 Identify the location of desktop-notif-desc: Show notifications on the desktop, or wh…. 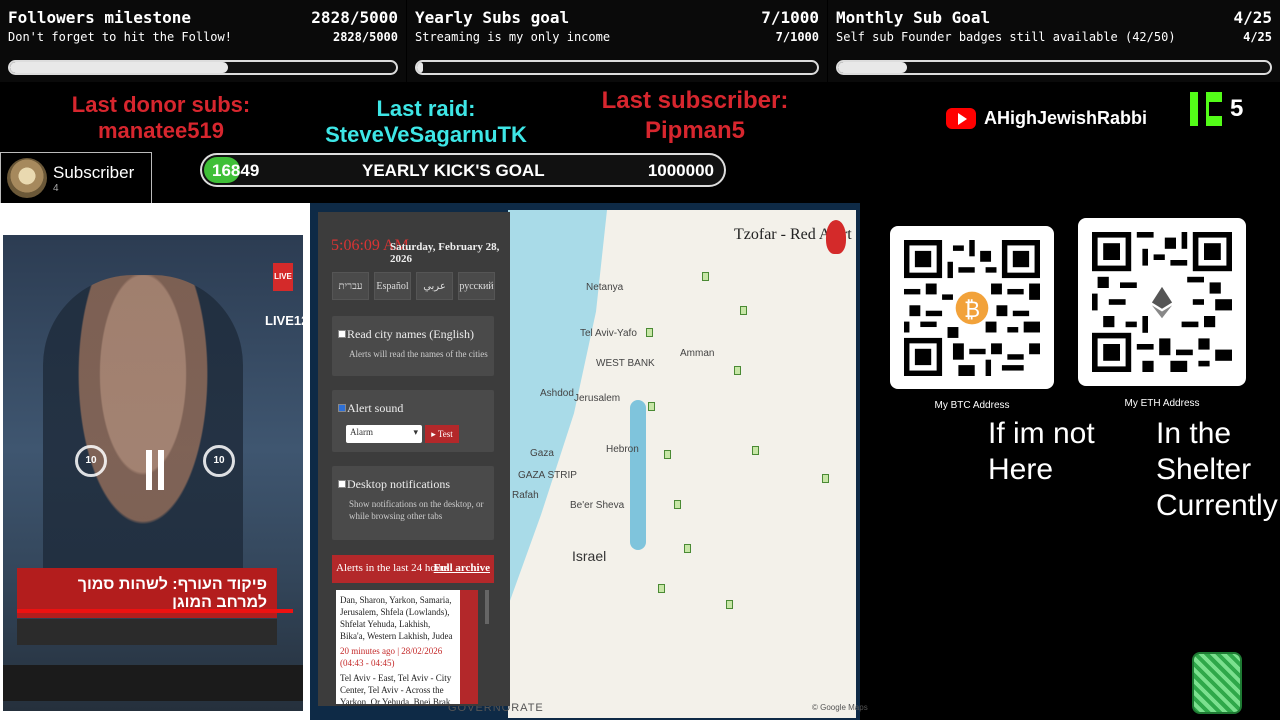
(416, 510).